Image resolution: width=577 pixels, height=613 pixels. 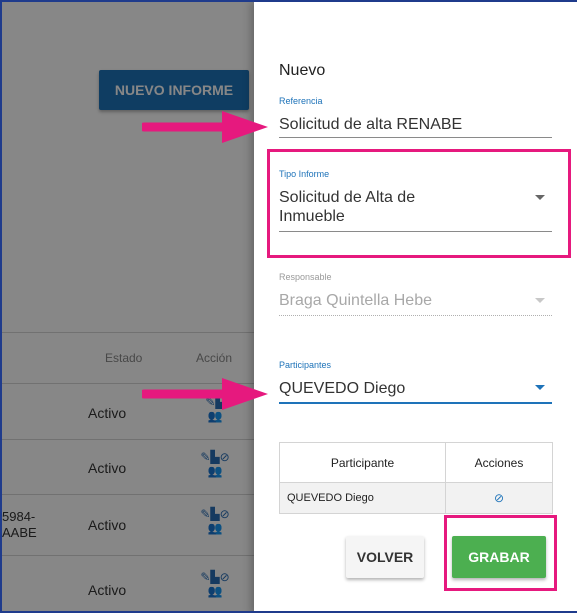 What do you see at coordinates (355, 300) in the screenshot?
I see `responsable-select: Braga Quintella Hebe` at bounding box center [355, 300].